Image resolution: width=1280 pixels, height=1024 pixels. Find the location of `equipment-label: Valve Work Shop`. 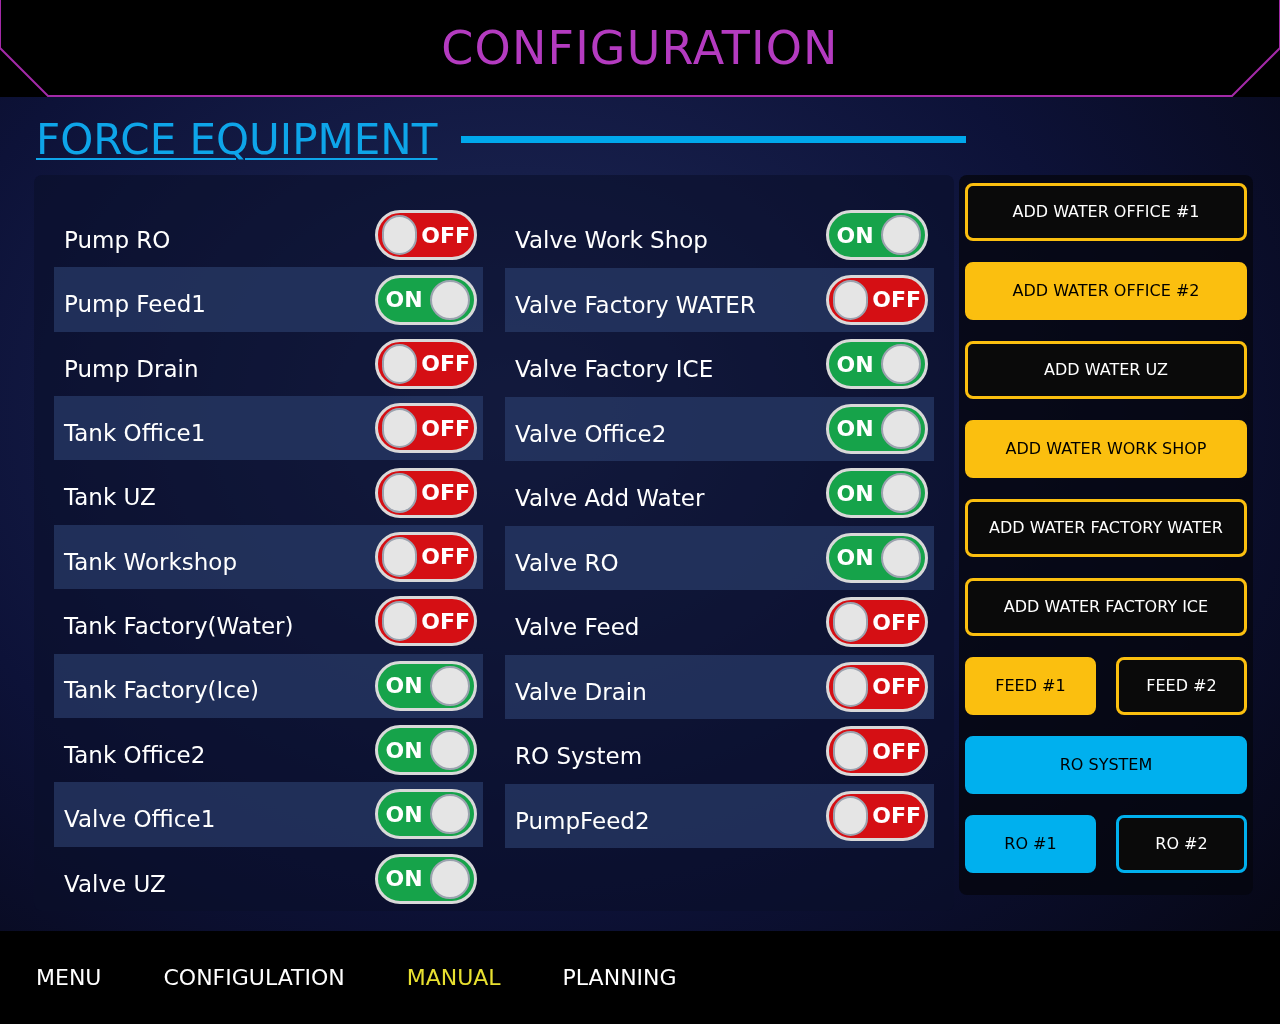

equipment-label: Valve Work Shop is located at coordinates (611, 240).